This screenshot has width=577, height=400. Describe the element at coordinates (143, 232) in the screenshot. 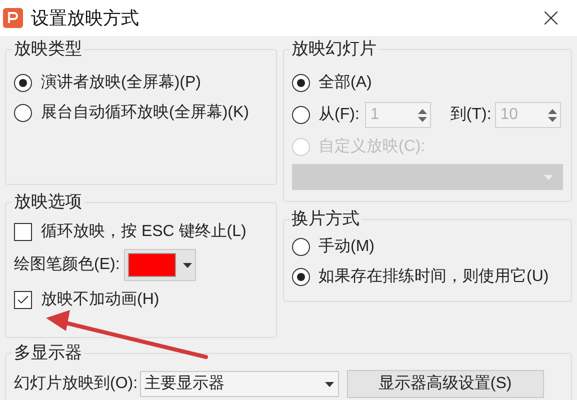

I see `option-label: 循环放映，按 ESC 键终止(L)` at that location.